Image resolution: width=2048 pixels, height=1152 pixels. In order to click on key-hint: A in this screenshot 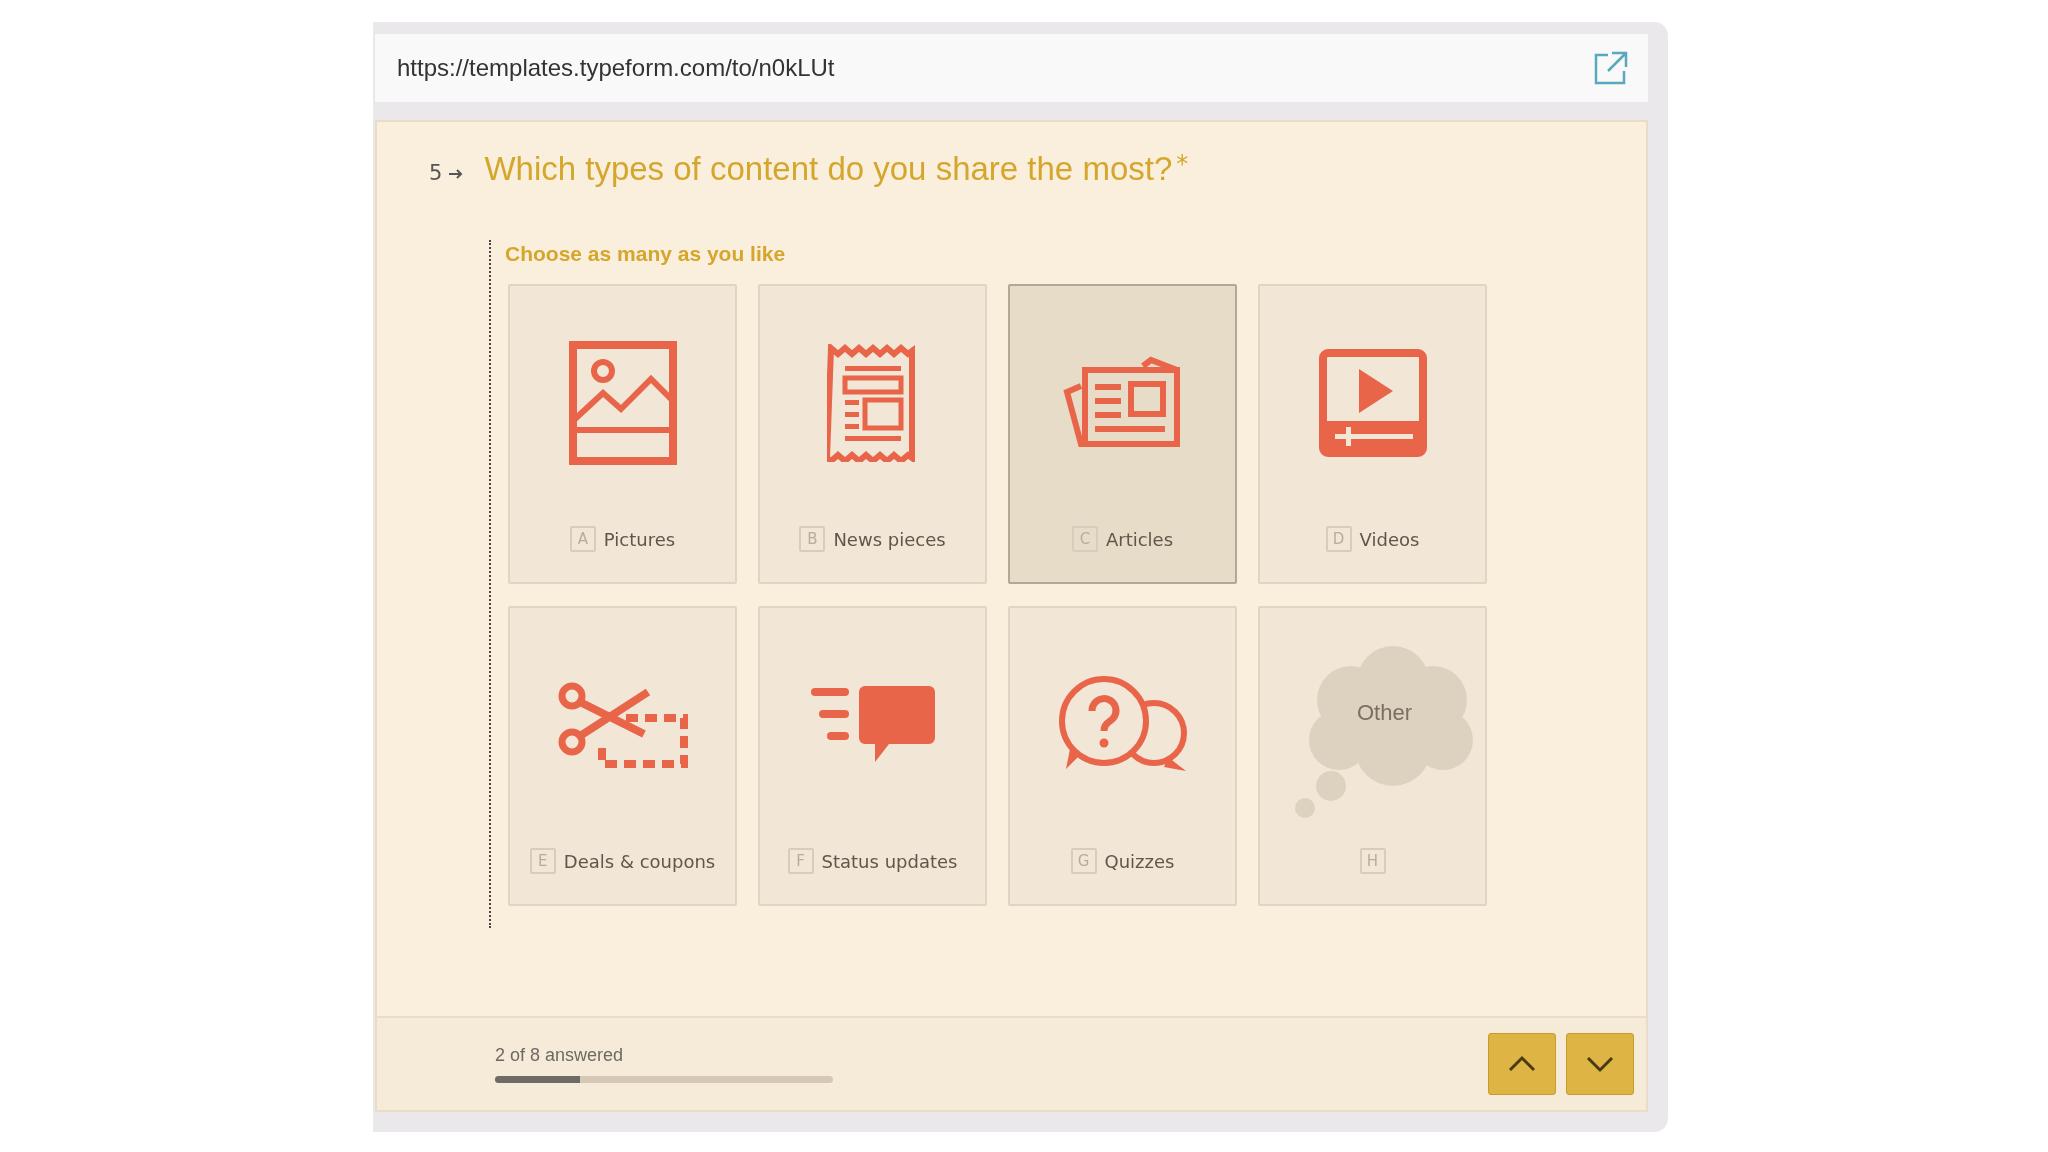, I will do `click(582, 539)`.